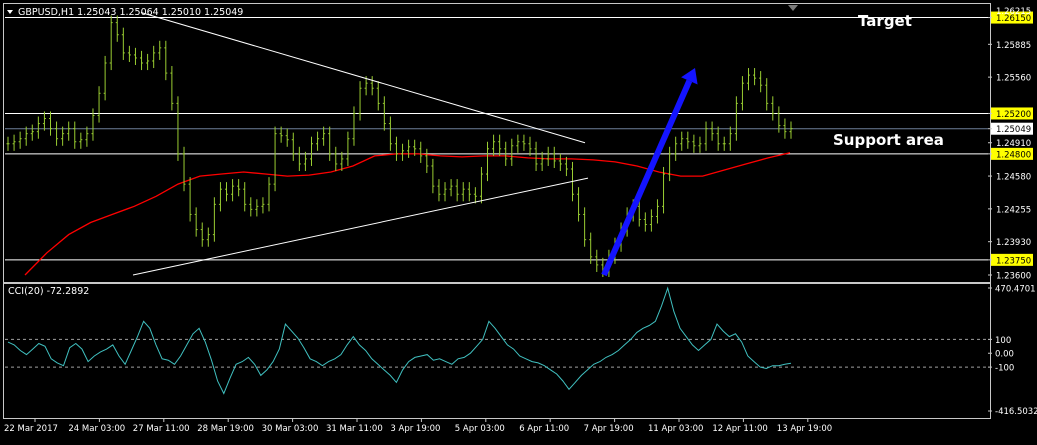  I want to click on price-axis-label: 1.24800, so click(1013, 155).